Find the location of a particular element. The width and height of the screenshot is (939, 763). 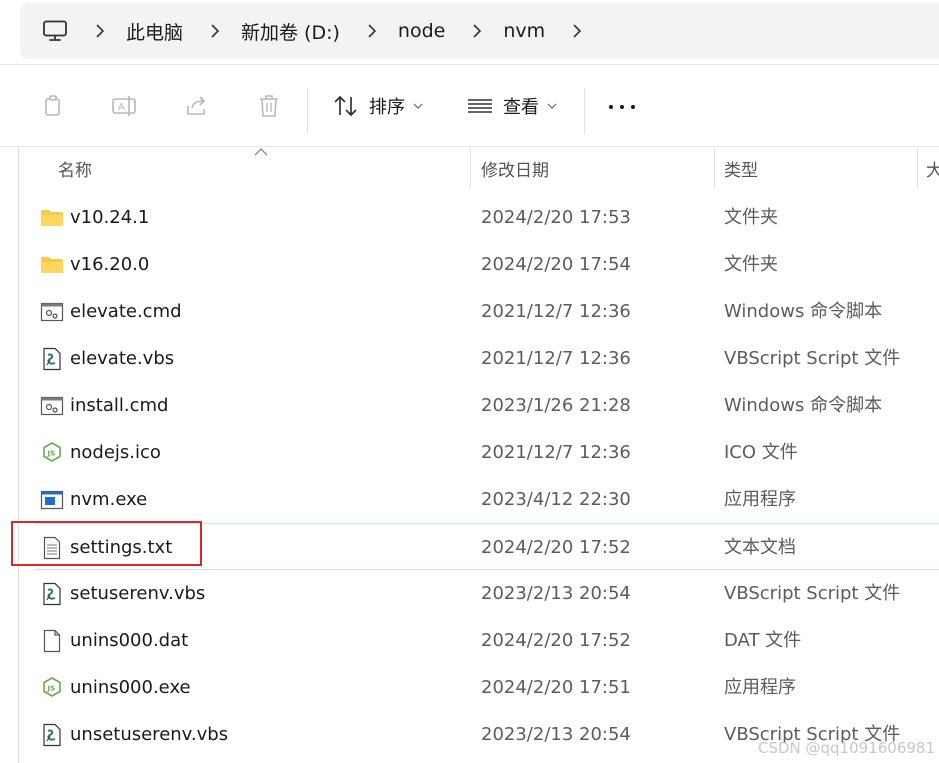

breadcrumb-item: 此电脑 is located at coordinates (154, 31).